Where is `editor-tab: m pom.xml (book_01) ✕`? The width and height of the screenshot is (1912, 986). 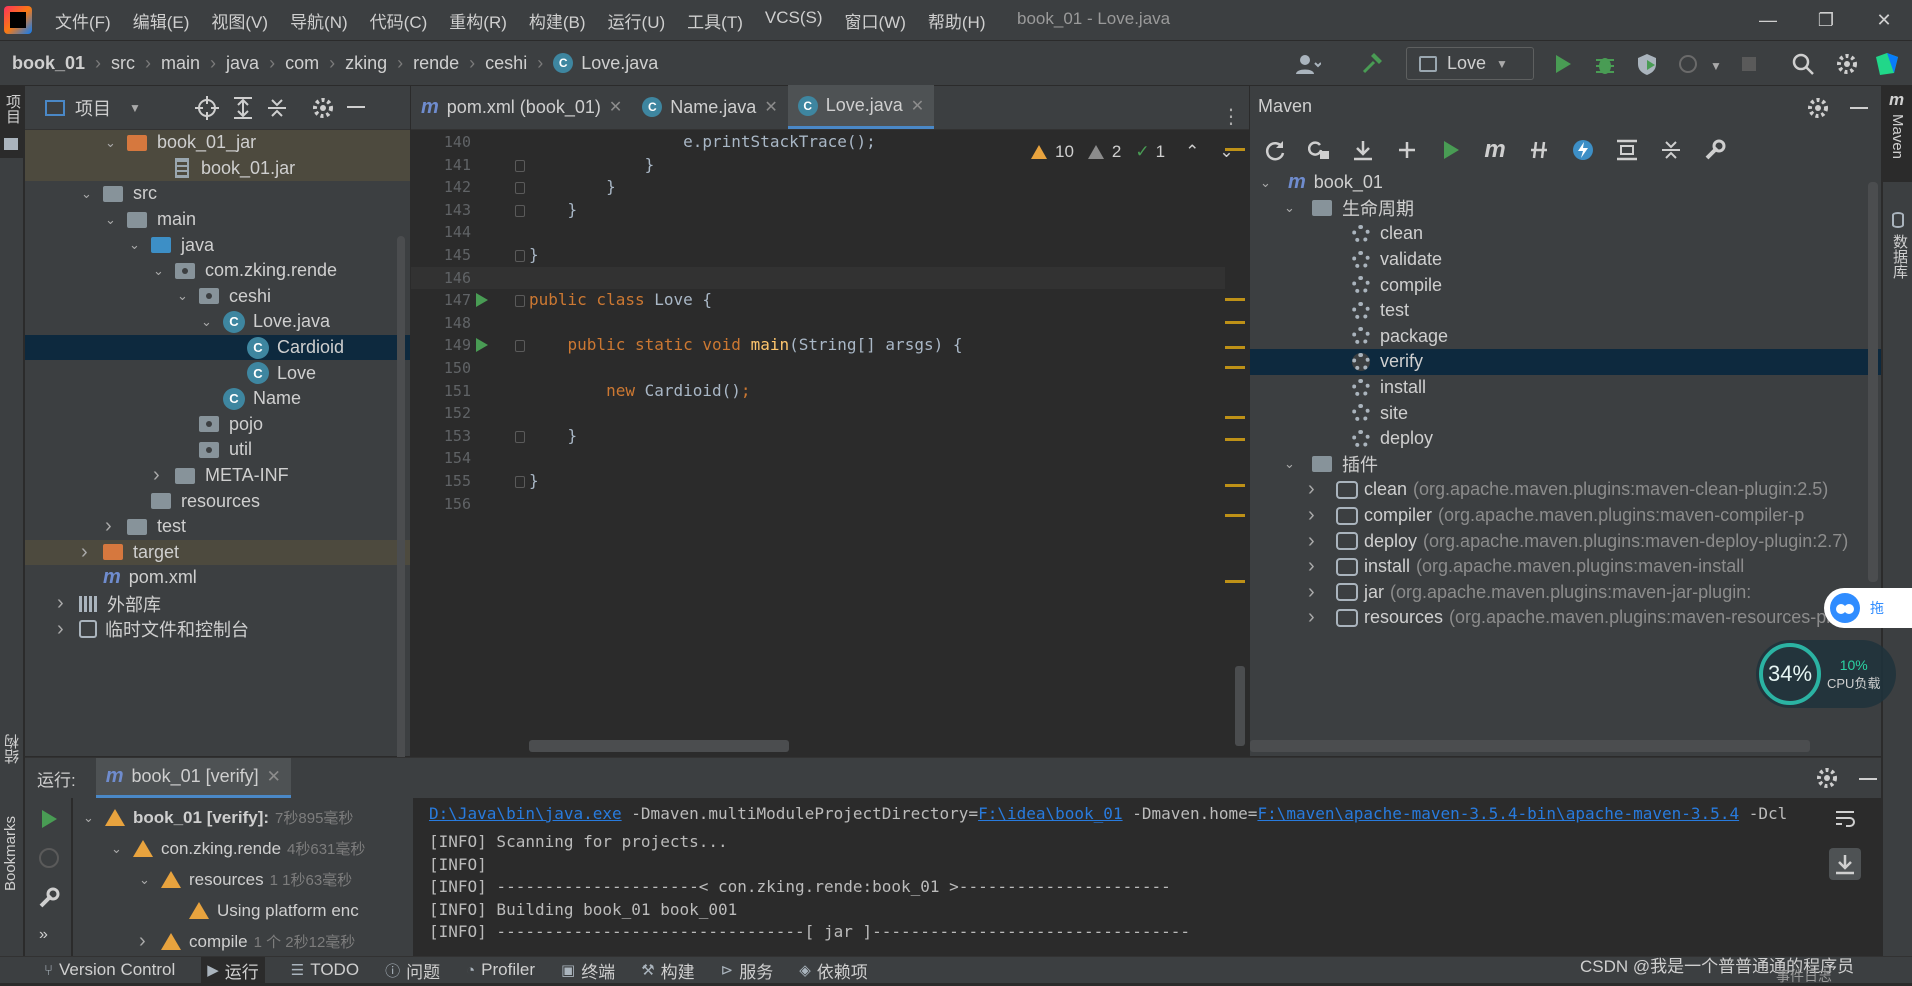 editor-tab: m pom.xml (book_01) ✕ is located at coordinates (521, 107).